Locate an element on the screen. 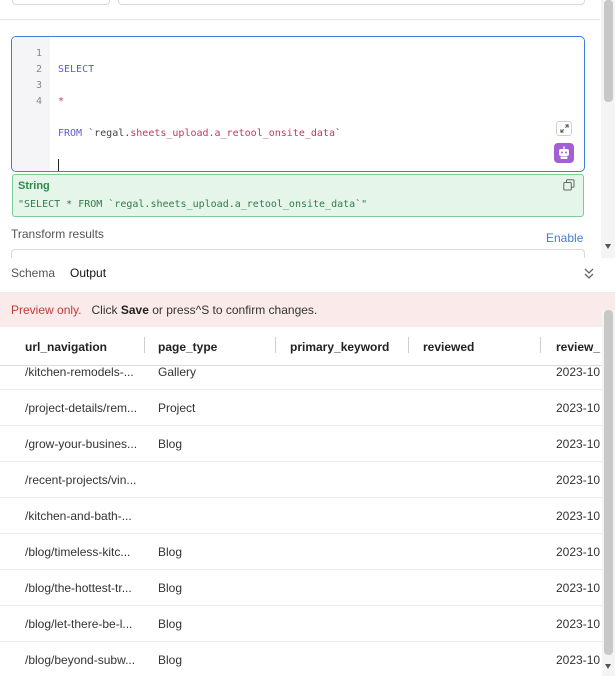  expand-editor-button is located at coordinates (564, 128).